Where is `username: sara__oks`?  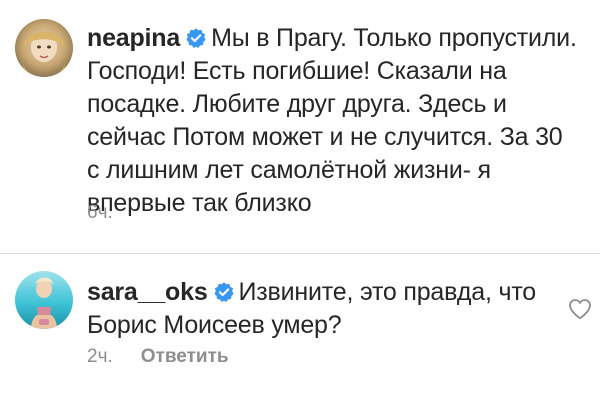
username: sara__oks is located at coordinates (147, 292).